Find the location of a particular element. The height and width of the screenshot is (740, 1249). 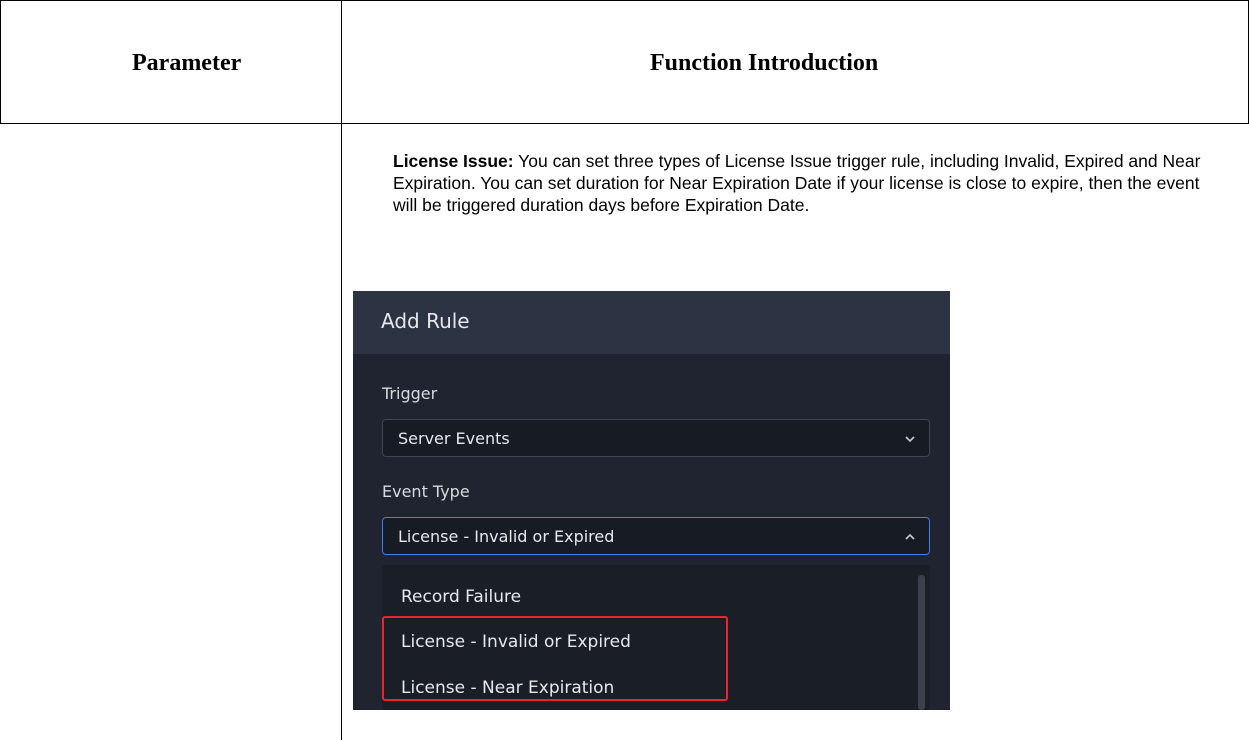

chevron-up-icon is located at coordinates (910, 536).